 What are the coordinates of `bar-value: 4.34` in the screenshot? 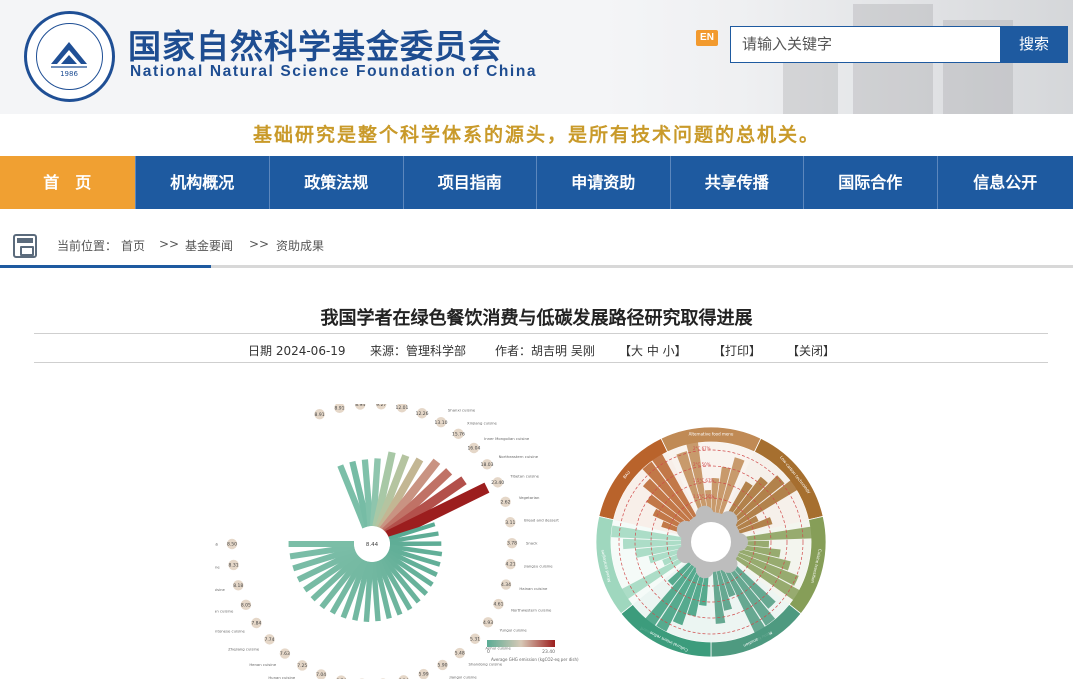 It's located at (506, 585).